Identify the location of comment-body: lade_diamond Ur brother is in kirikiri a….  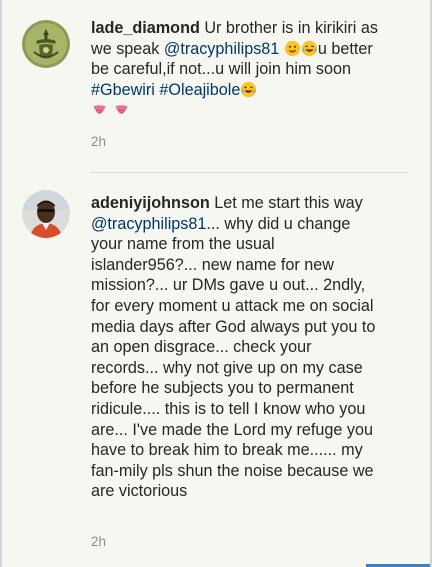
(236, 69).